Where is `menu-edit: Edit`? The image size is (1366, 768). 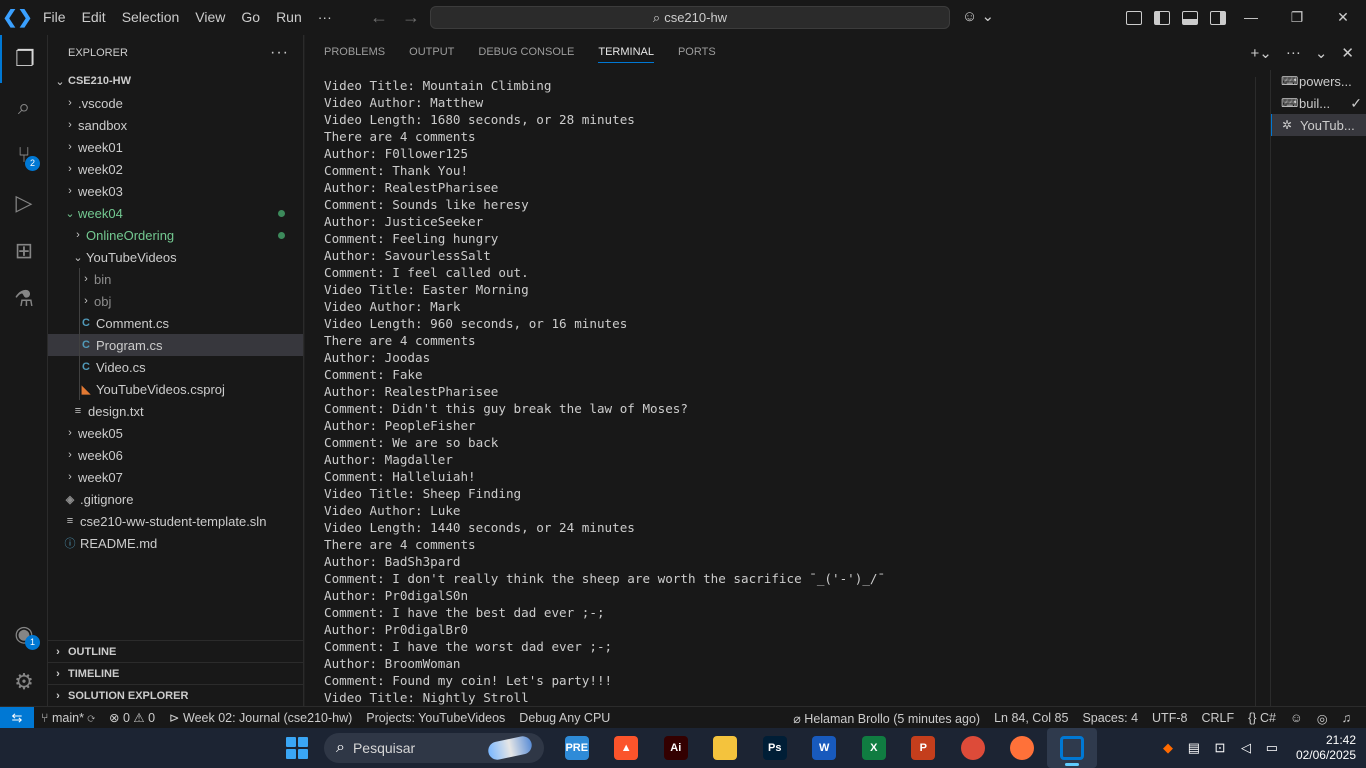 menu-edit: Edit is located at coordinates (94, 17).